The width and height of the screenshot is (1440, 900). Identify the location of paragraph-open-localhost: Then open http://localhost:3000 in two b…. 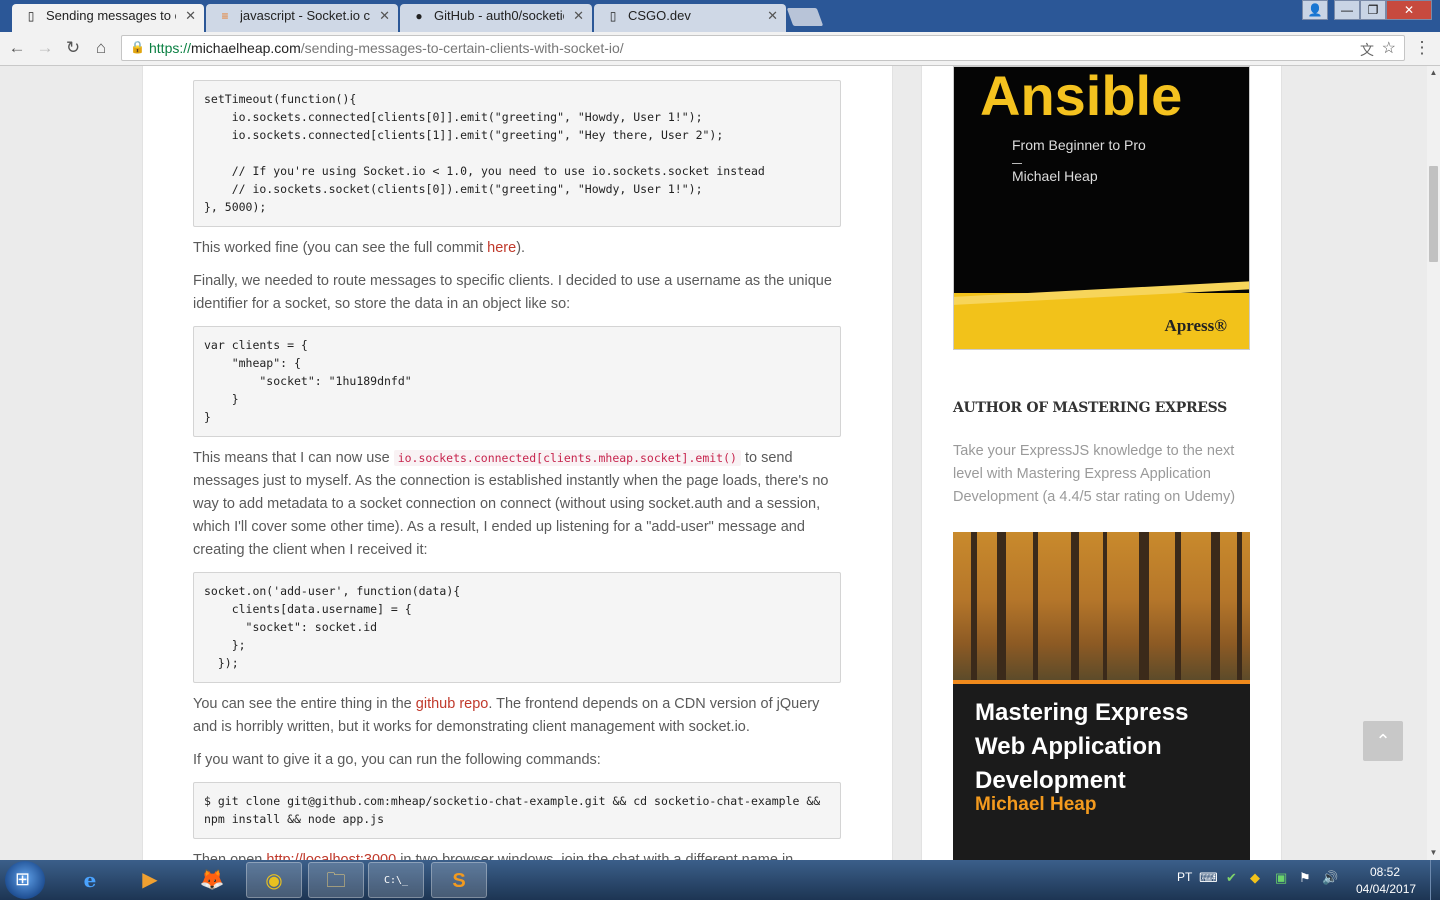
(518, 854).